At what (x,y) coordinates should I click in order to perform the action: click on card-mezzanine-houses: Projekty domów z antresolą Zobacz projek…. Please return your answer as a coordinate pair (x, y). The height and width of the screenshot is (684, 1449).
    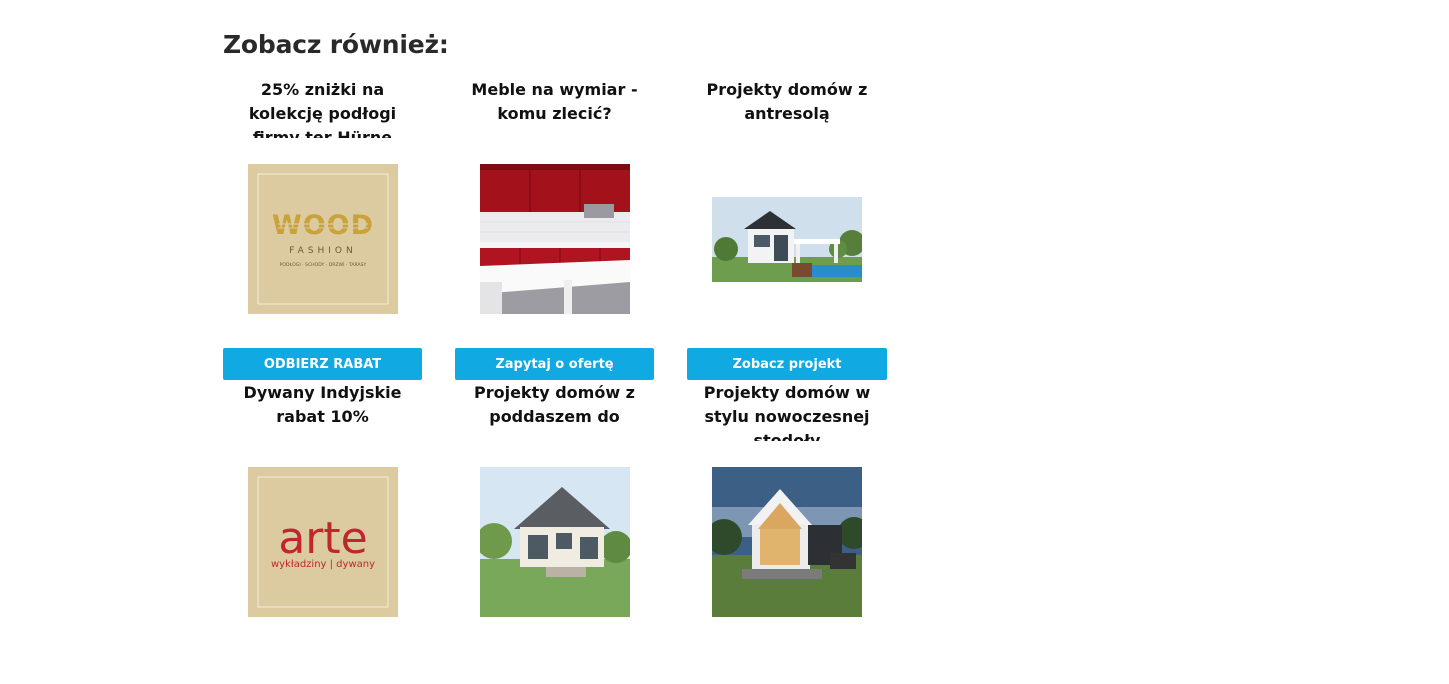
    Looking at the image, I should click on (787, 229).